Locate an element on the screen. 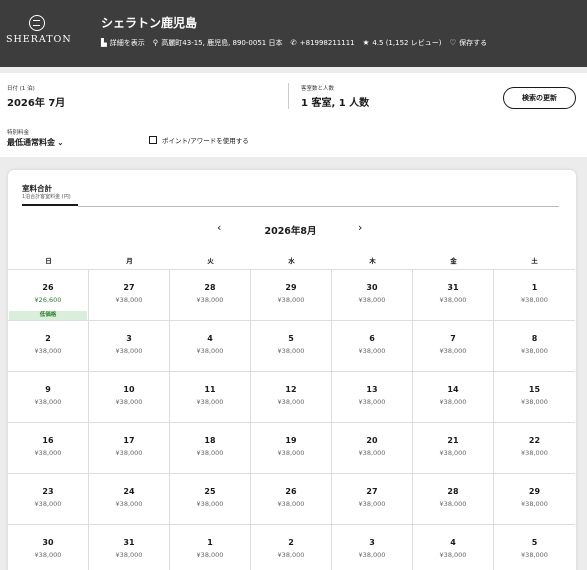  calendar-day-cell: 11 ¥38,000 is located at coordinates (210, 396).